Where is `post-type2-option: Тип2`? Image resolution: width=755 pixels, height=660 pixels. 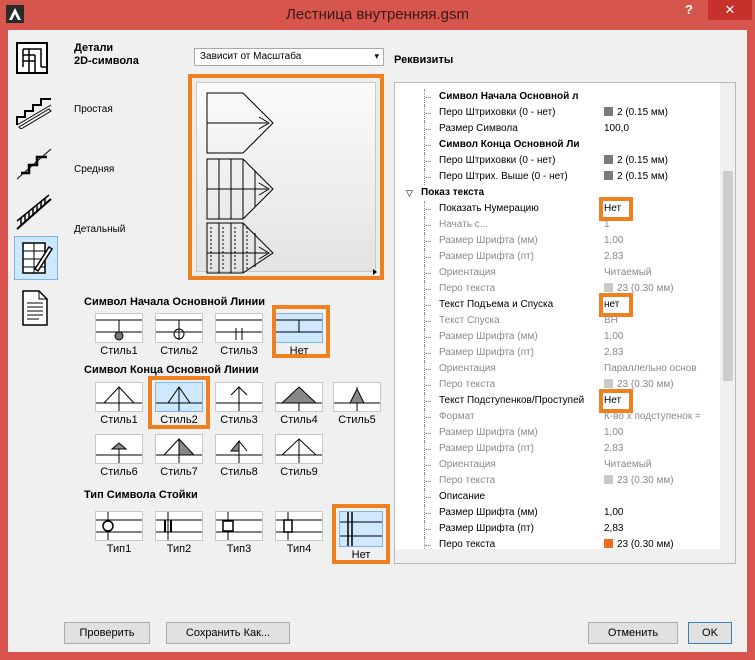 post-type2-option: Тип2 is located at coordinates (179, 533).